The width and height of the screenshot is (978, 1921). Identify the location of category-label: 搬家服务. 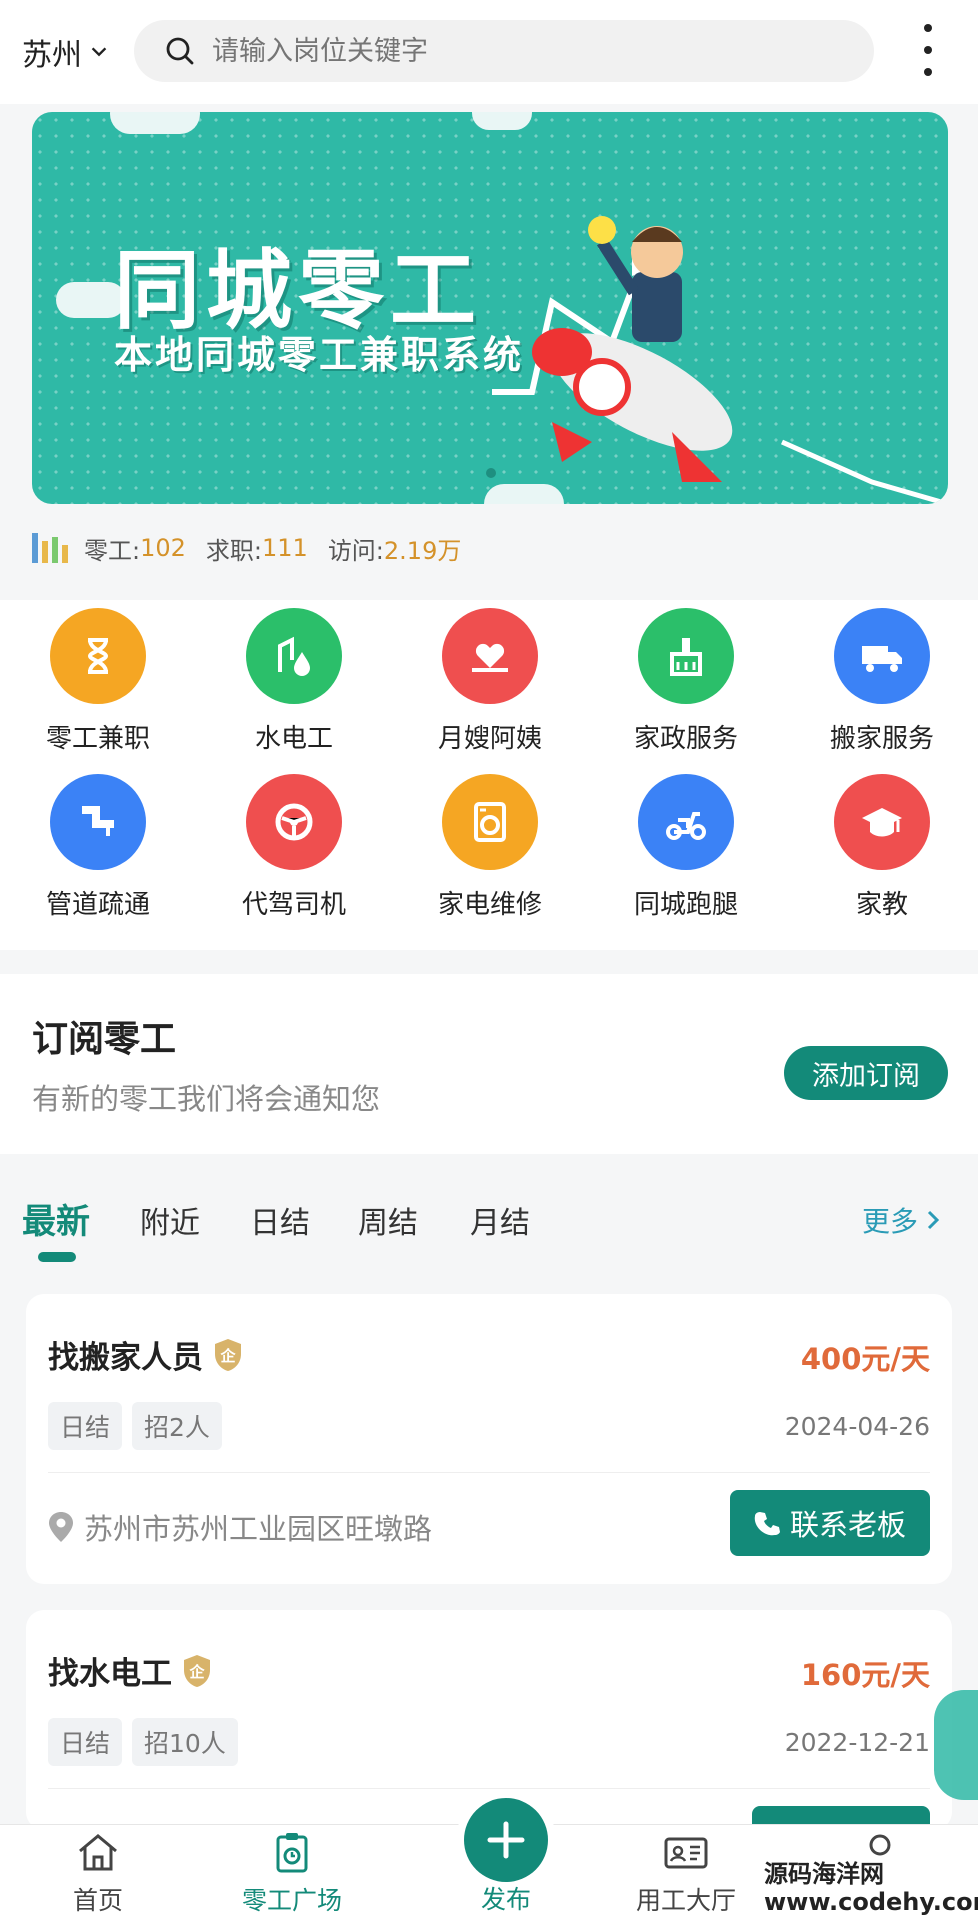
(881, 739).